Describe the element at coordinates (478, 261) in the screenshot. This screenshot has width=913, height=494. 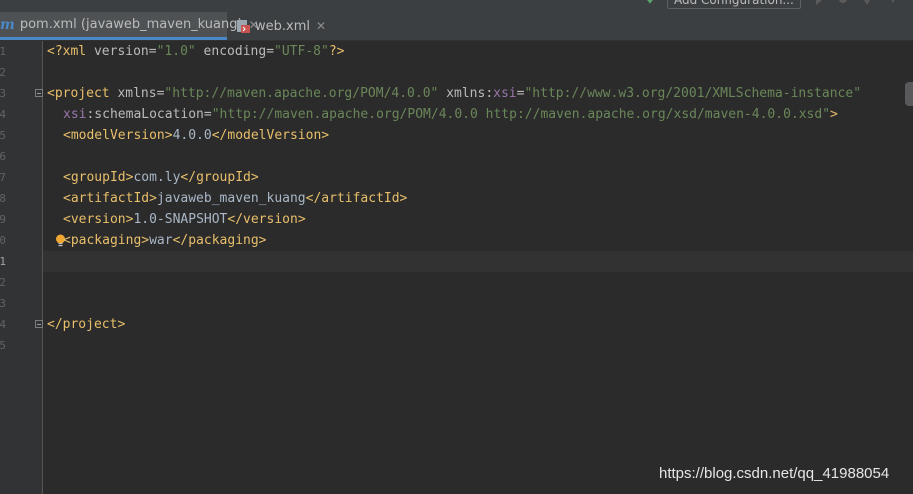
I see `current-line-highlight` at that location.